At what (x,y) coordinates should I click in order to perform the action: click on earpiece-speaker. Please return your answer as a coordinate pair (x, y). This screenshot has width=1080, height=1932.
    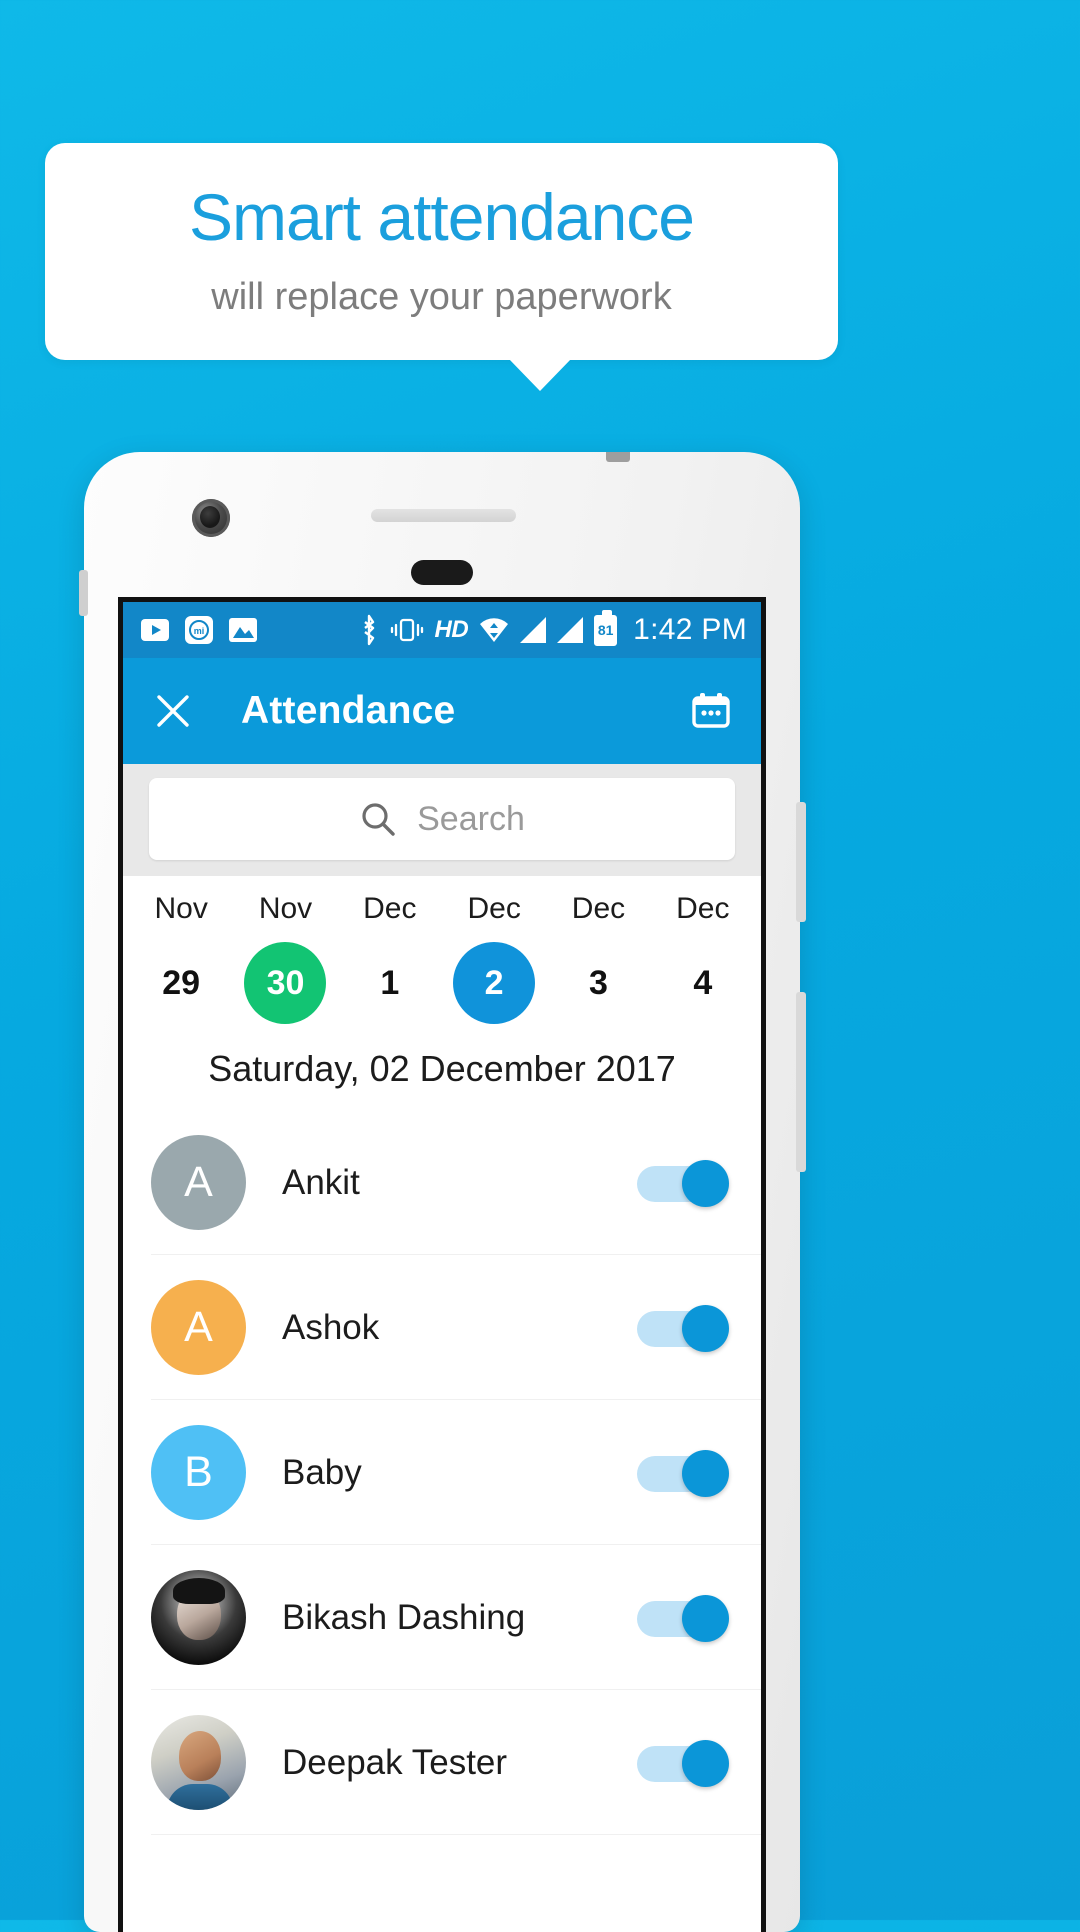
    Looking at the image, I should click on (443, 515).